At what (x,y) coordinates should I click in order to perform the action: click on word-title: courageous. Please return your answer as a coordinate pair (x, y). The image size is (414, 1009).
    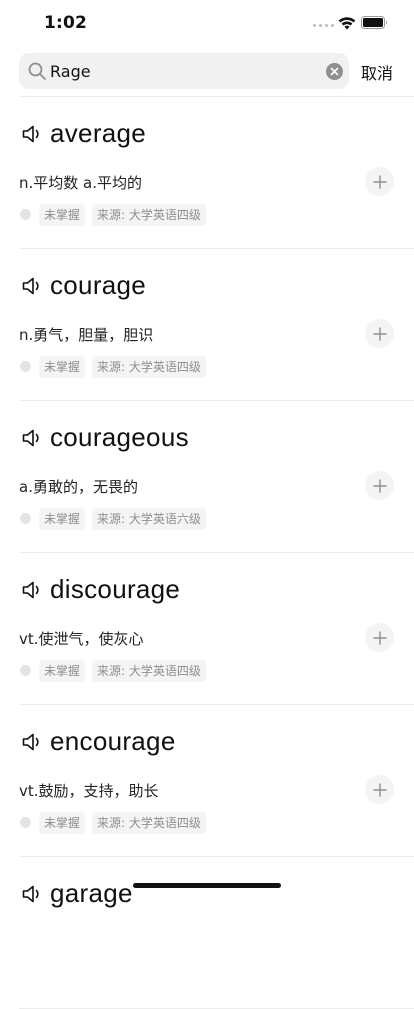
    Looking at the image, I should click on (119, 437).